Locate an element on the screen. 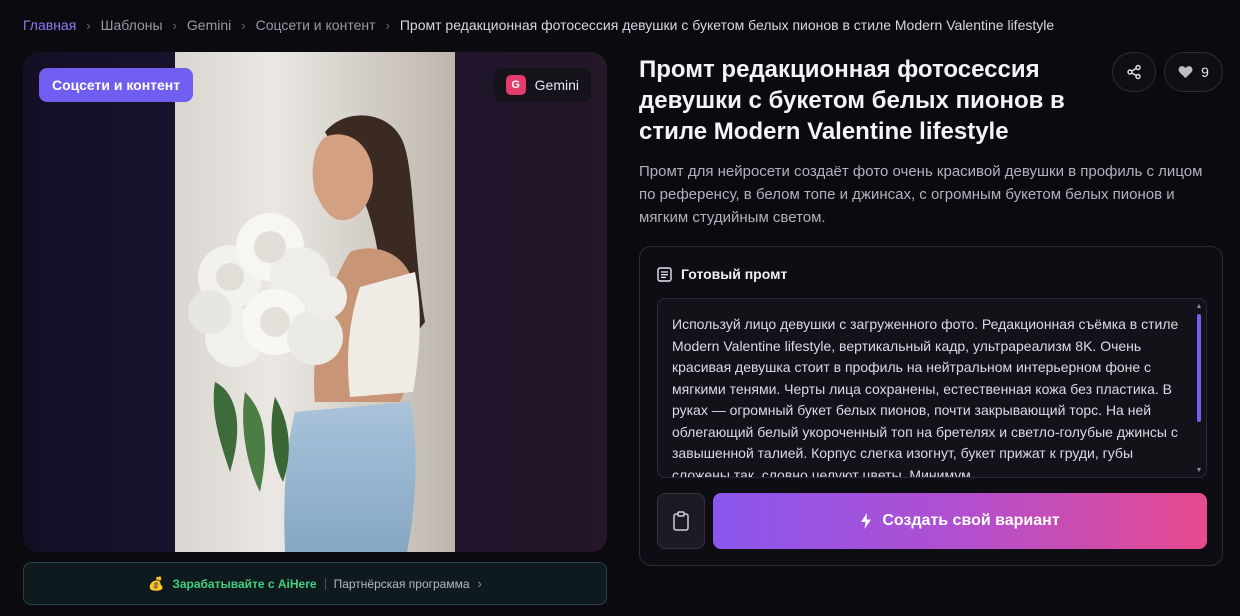  heart-icon is located at coordinates (1185, 72).